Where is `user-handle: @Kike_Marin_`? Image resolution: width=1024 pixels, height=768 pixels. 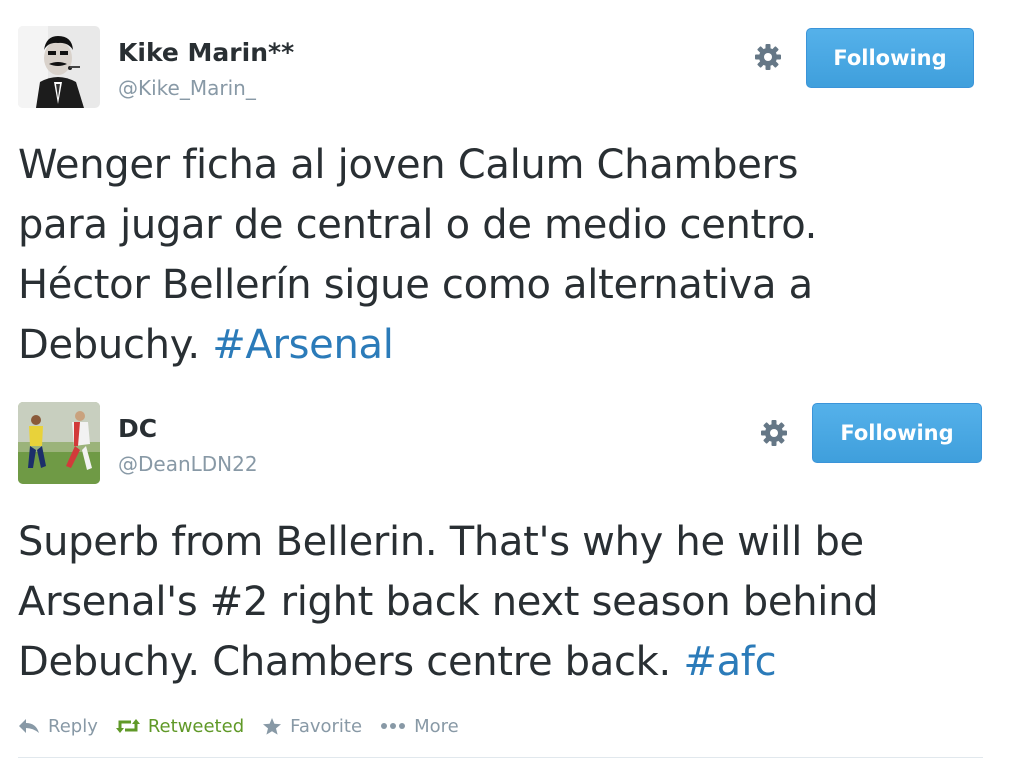 user-handle: @Kike_Marin_ is located at coordinates (187, 88).